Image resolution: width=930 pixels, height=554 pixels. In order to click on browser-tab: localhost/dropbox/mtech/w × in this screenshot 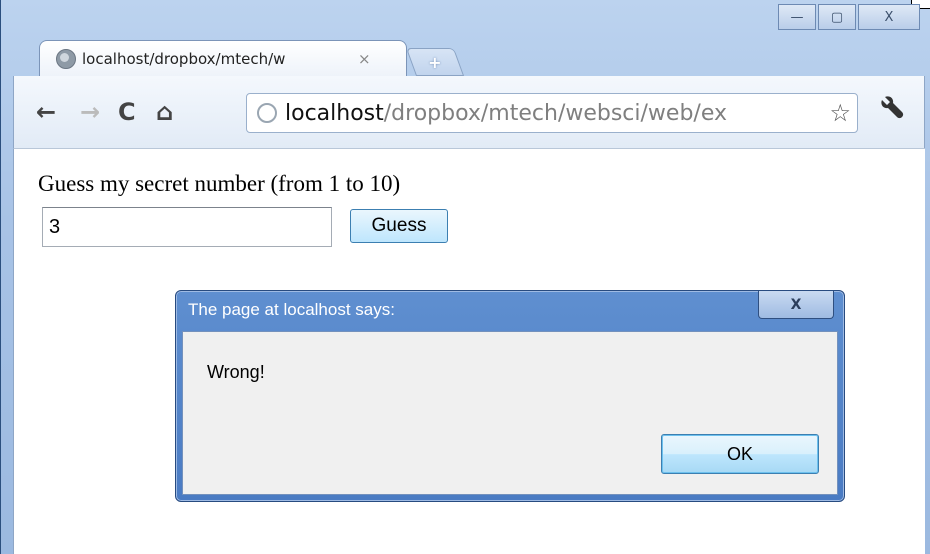, I will do `click(223, 58)`.